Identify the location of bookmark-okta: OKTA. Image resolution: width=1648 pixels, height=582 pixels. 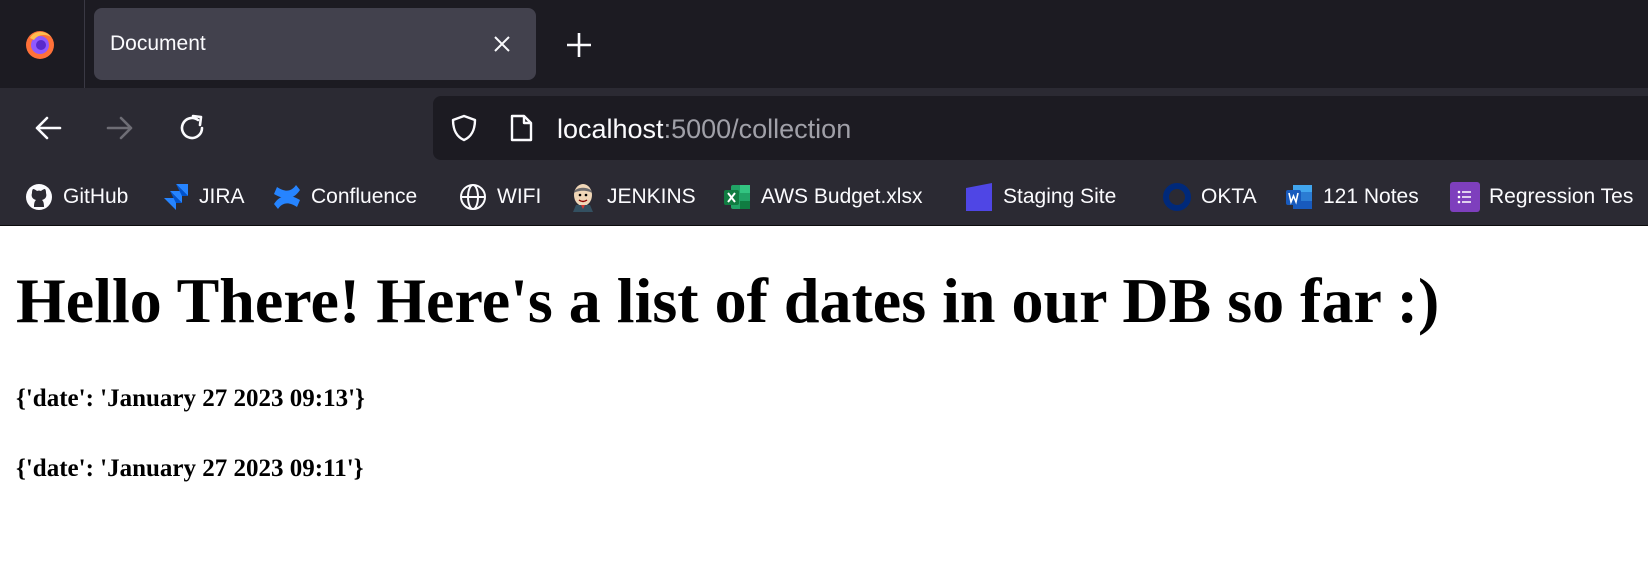
(1209, 197).